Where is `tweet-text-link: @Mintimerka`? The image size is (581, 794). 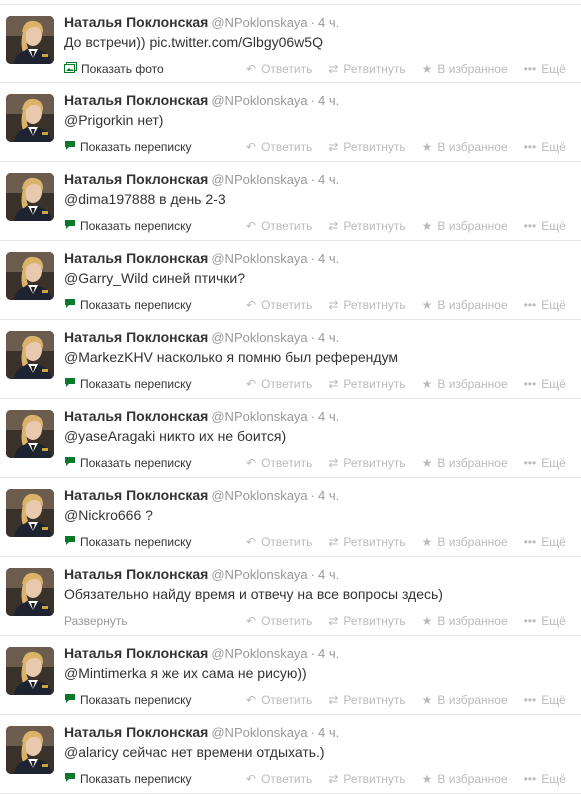
tweet-text-link: @Mintimerka is located at coordinates (105, 673).